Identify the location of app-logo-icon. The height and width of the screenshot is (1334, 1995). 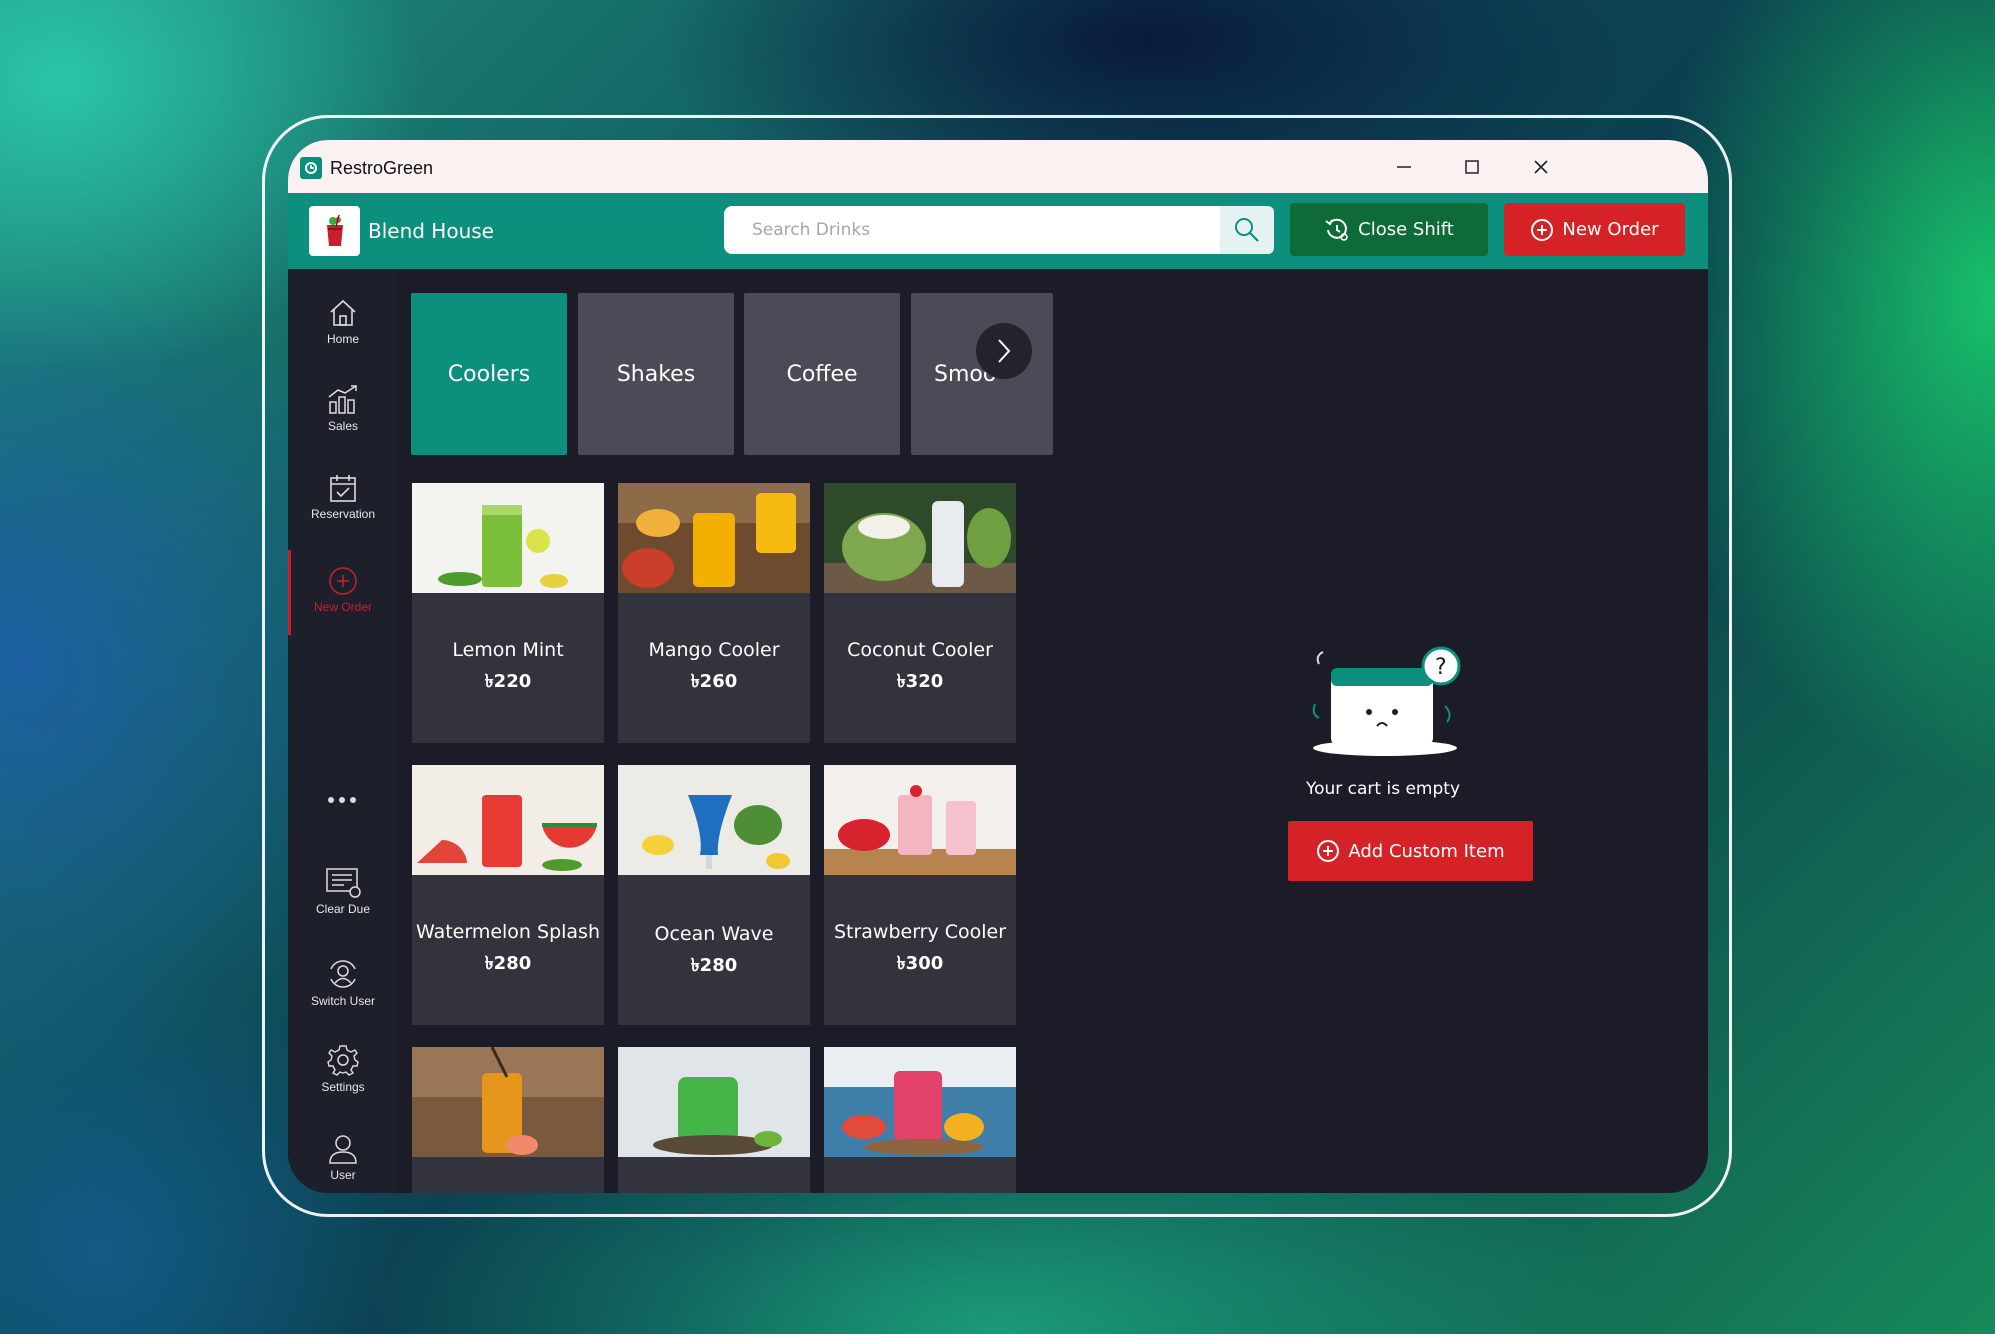
(311, 168).